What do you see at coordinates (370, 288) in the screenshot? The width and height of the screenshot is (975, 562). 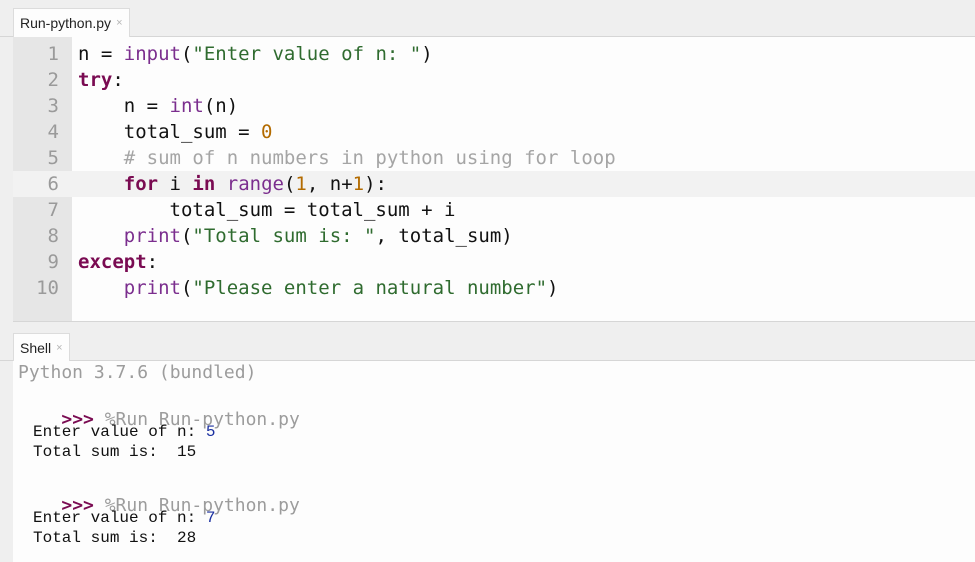 I see `code-token: "Please enter a natural number"` at bounding box center [370, 288].